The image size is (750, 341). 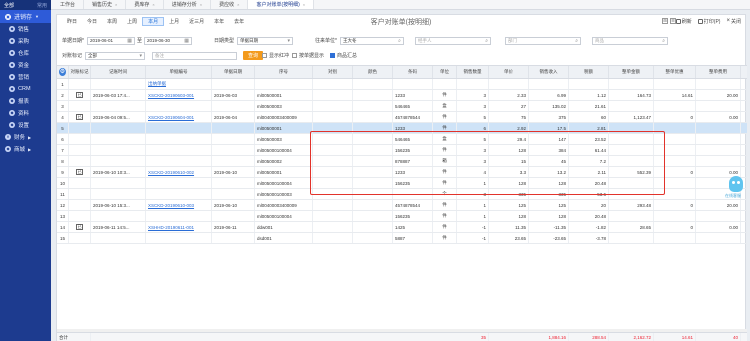 What do you see at coordinates (402, 84) in the screenshot?
I see `table-row: 1 出纳单据` at bounding box center [402, 84].